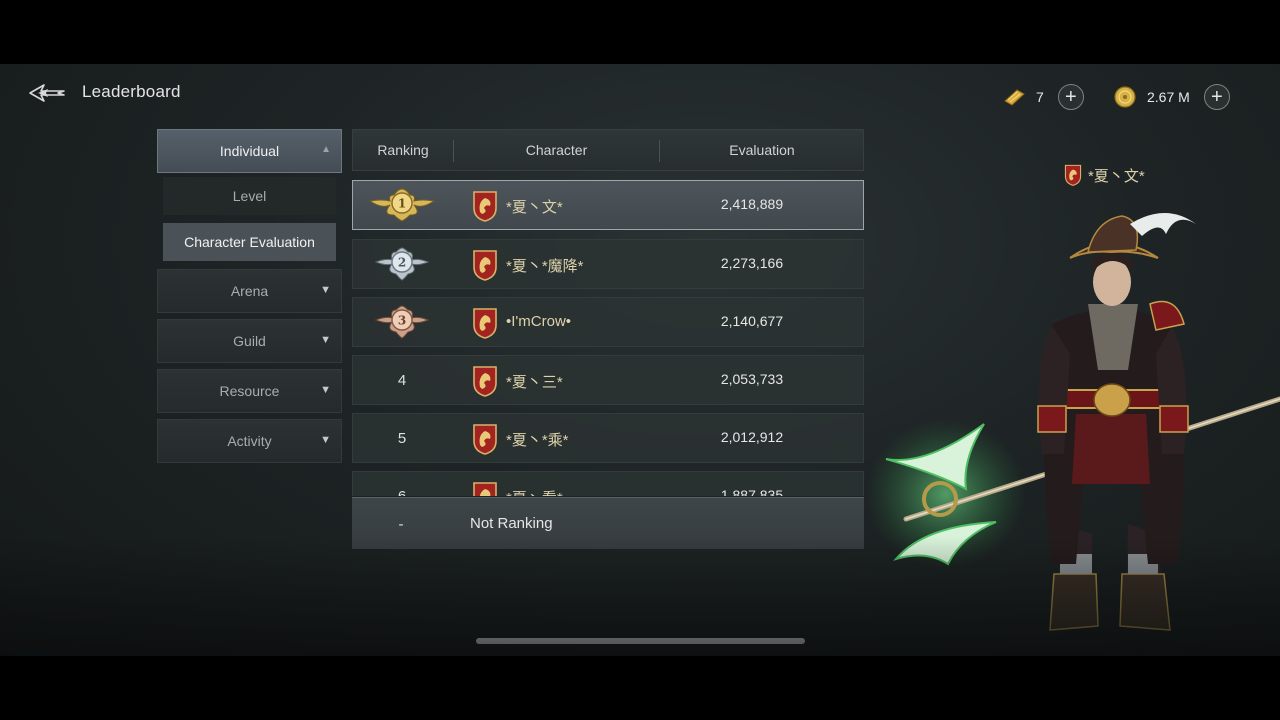 This screenshot has width=1280, height=720. Describe the element at coordinates (249, 242) in the screenshot. I see `subtab-character-evaluation: Character Evaluation` at that location.